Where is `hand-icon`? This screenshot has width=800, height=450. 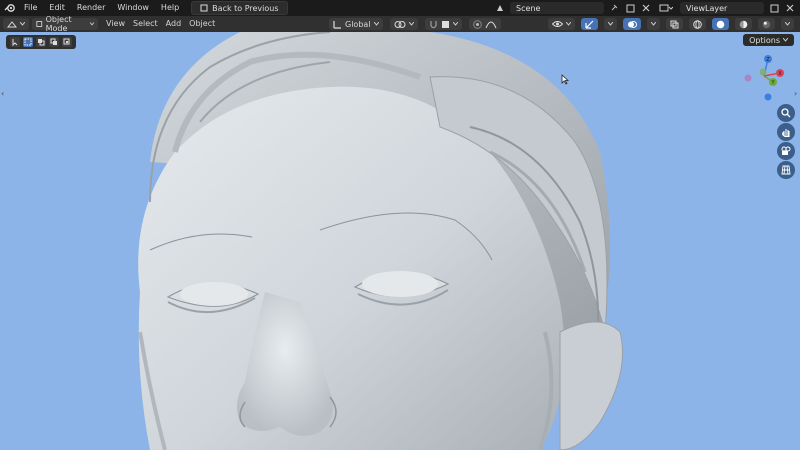 hand-icon is located at coordinates (786, 133).